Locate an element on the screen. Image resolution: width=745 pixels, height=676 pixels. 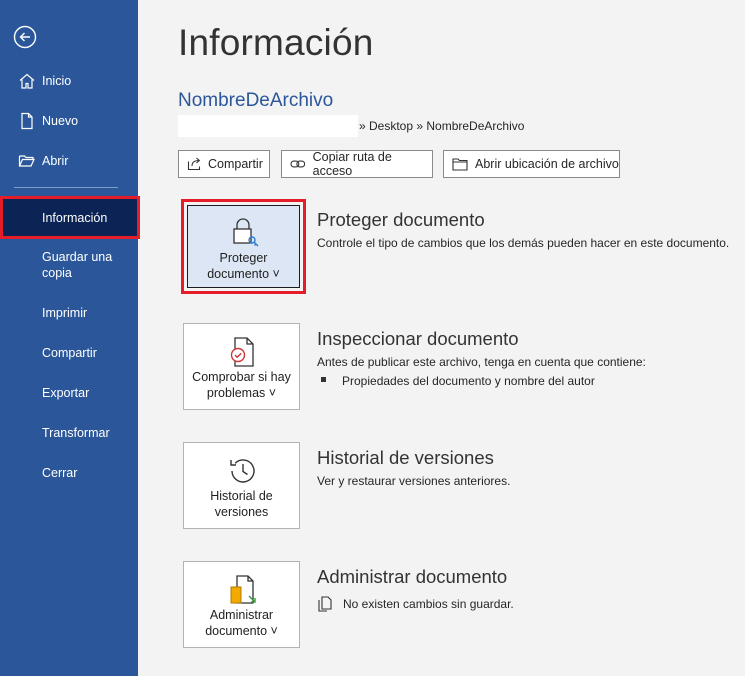
new-document-icon is located at coordinates (27, 121).